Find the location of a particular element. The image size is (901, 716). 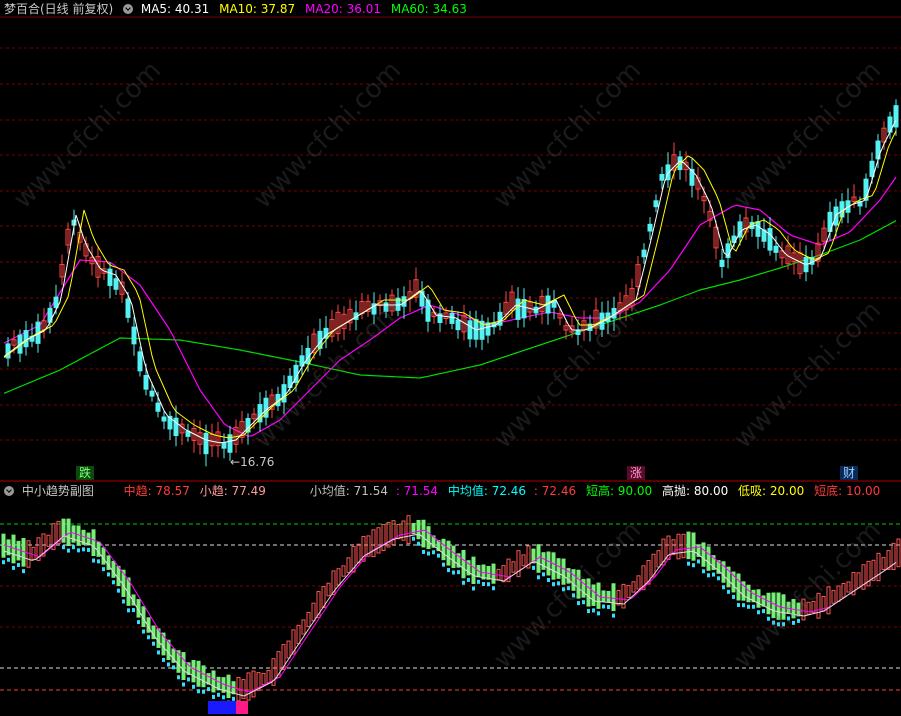

signal-fall: 跌 is located at coordinates (85, 473).